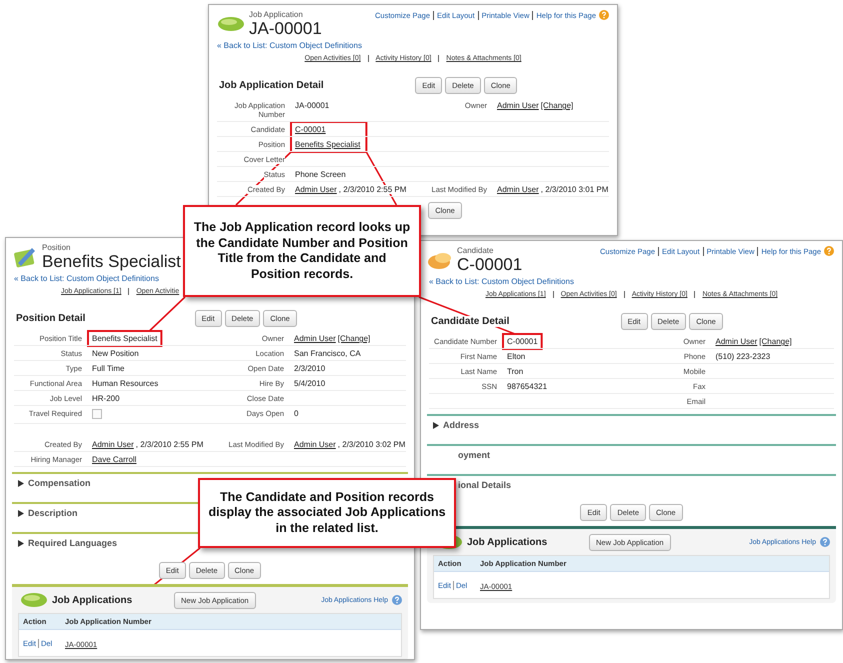 The width and height of the screenshot is (843, 663). I want to click on leader-line, so click(167, 314).